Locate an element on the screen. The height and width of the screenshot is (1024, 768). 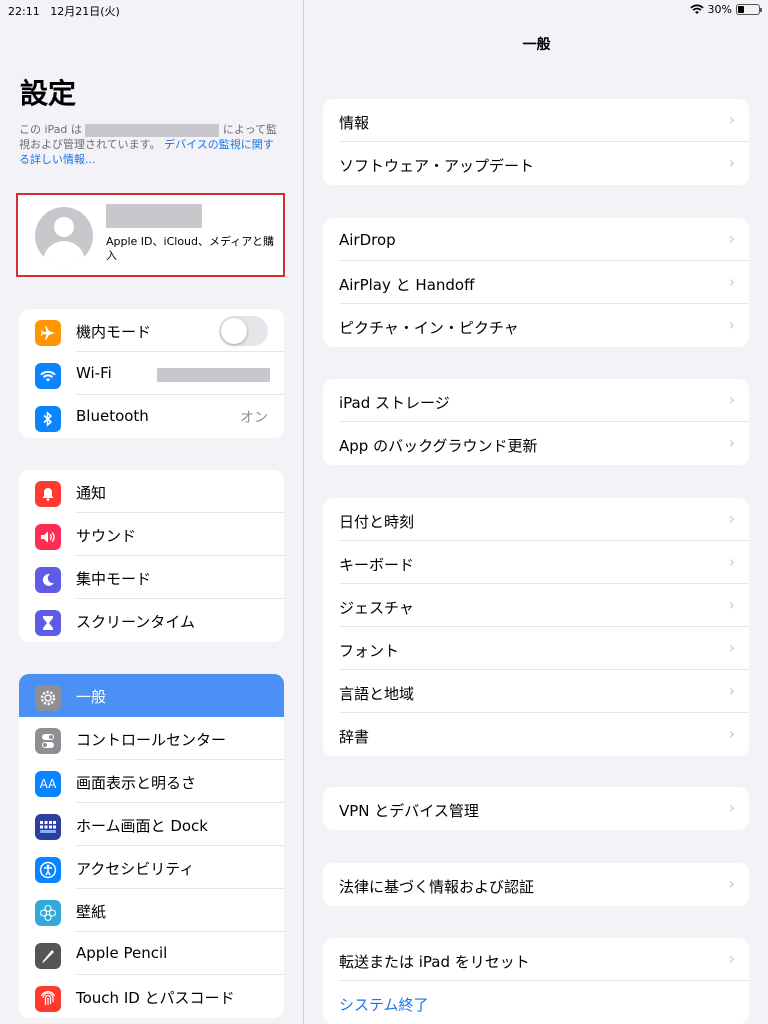
settings-row: 法律に基づく情報および認証 › is located at coordinates (536, 884).